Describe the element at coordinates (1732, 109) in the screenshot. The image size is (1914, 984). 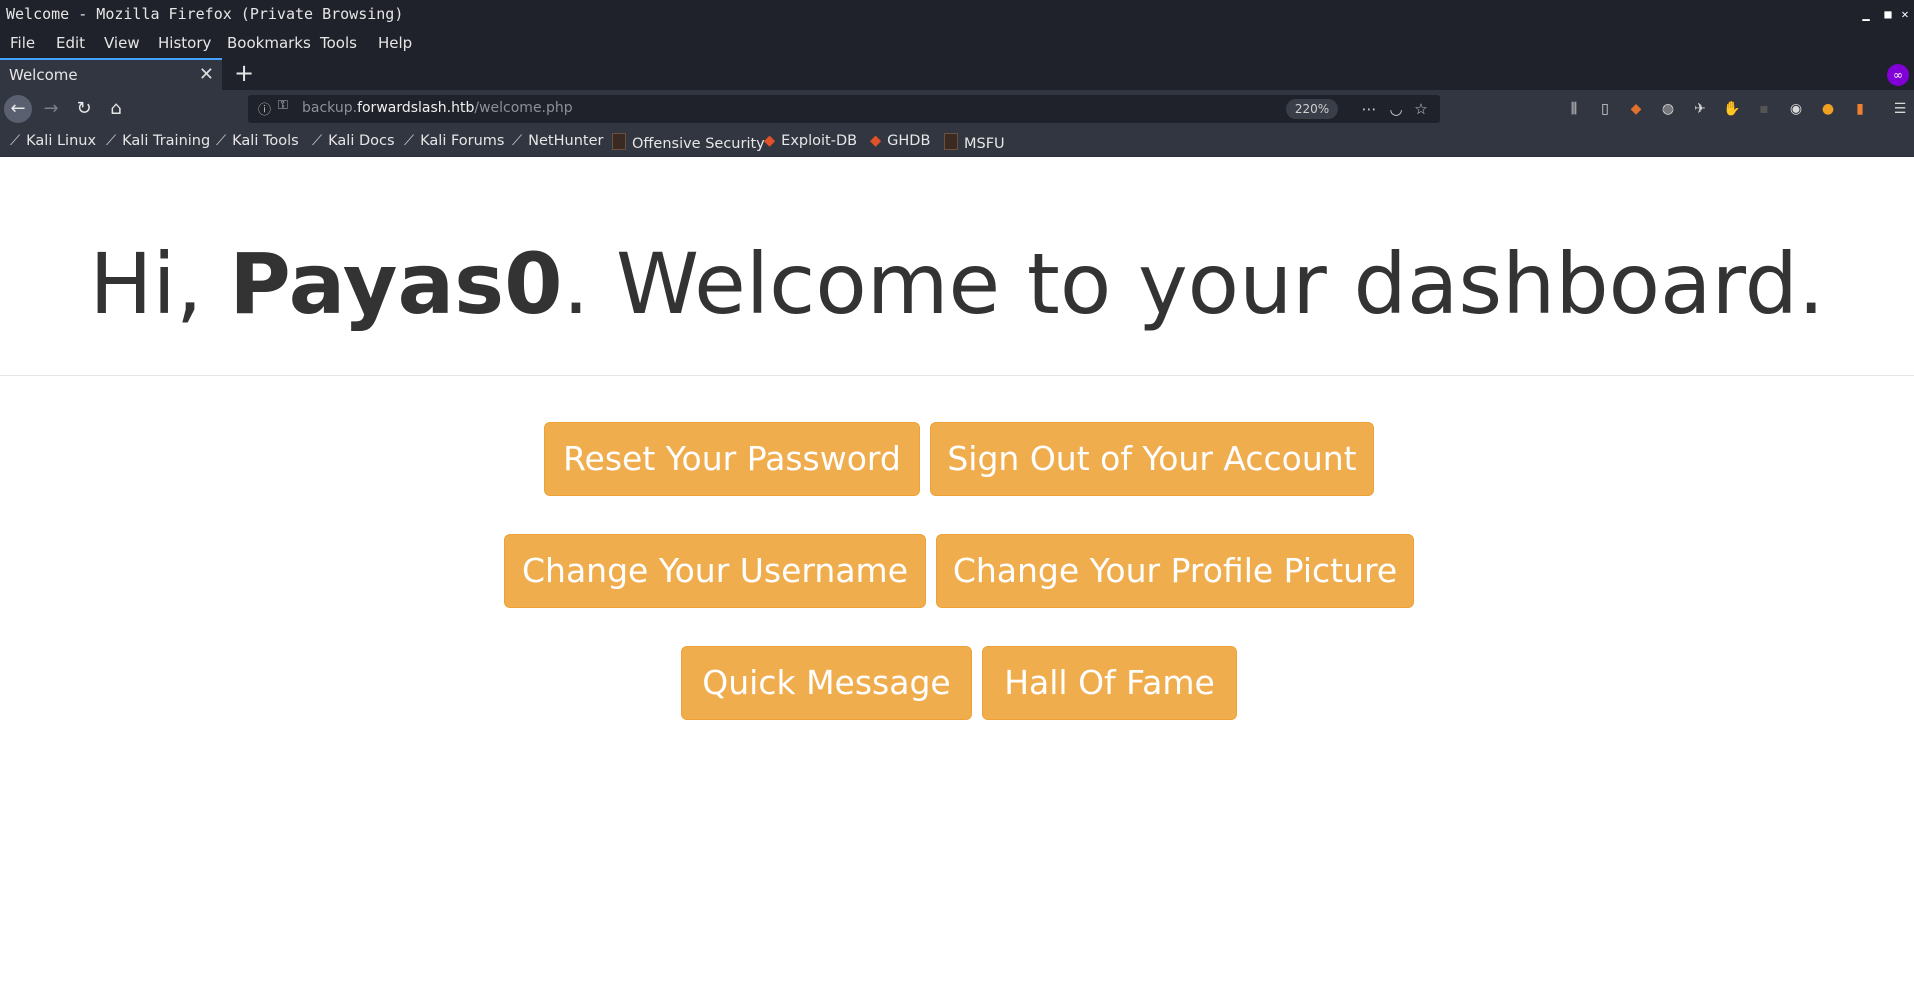
I see `extension-hand-icon: ✋` at that location.